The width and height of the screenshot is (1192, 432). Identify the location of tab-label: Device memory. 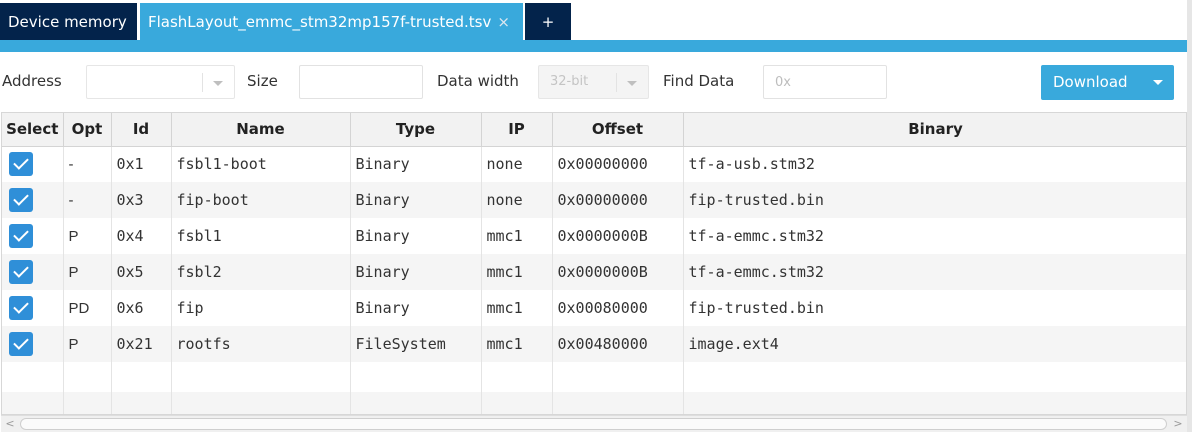
(67, 21).